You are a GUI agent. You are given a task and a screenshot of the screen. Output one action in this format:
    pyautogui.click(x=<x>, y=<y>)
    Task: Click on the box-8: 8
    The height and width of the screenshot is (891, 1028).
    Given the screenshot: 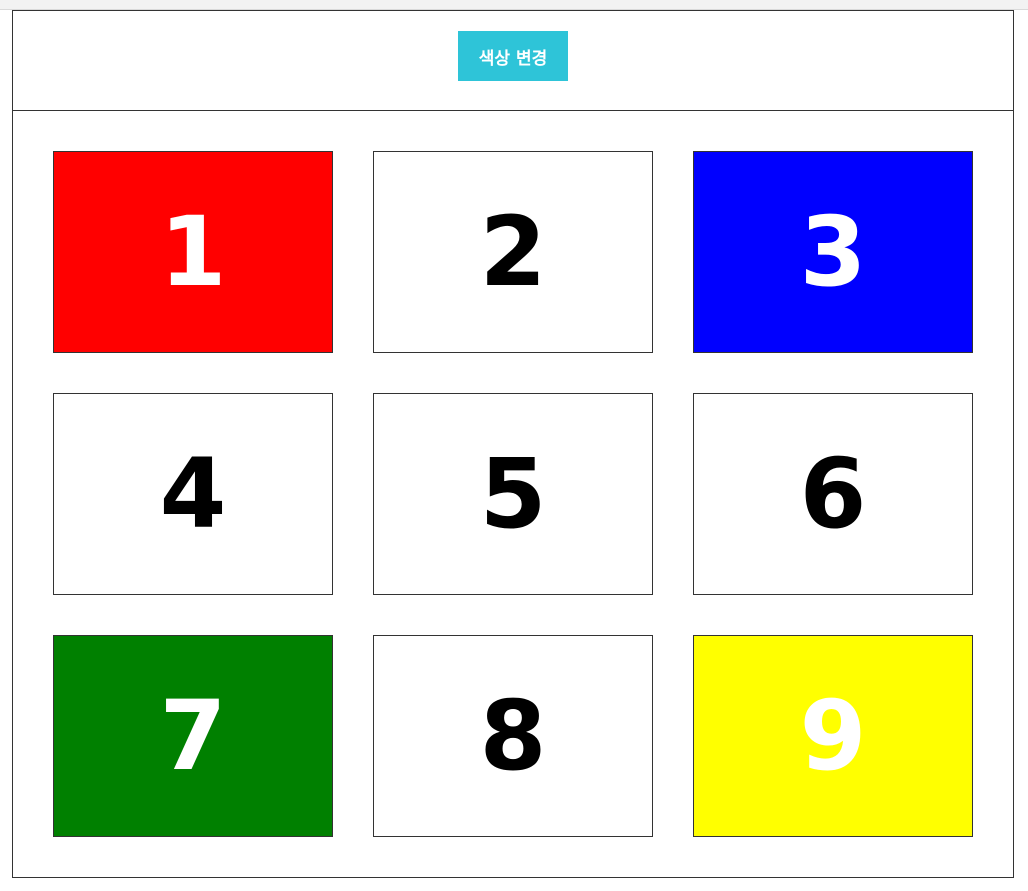 What is the action you would take?
    pyautogui.click(x=513, y=736)
    